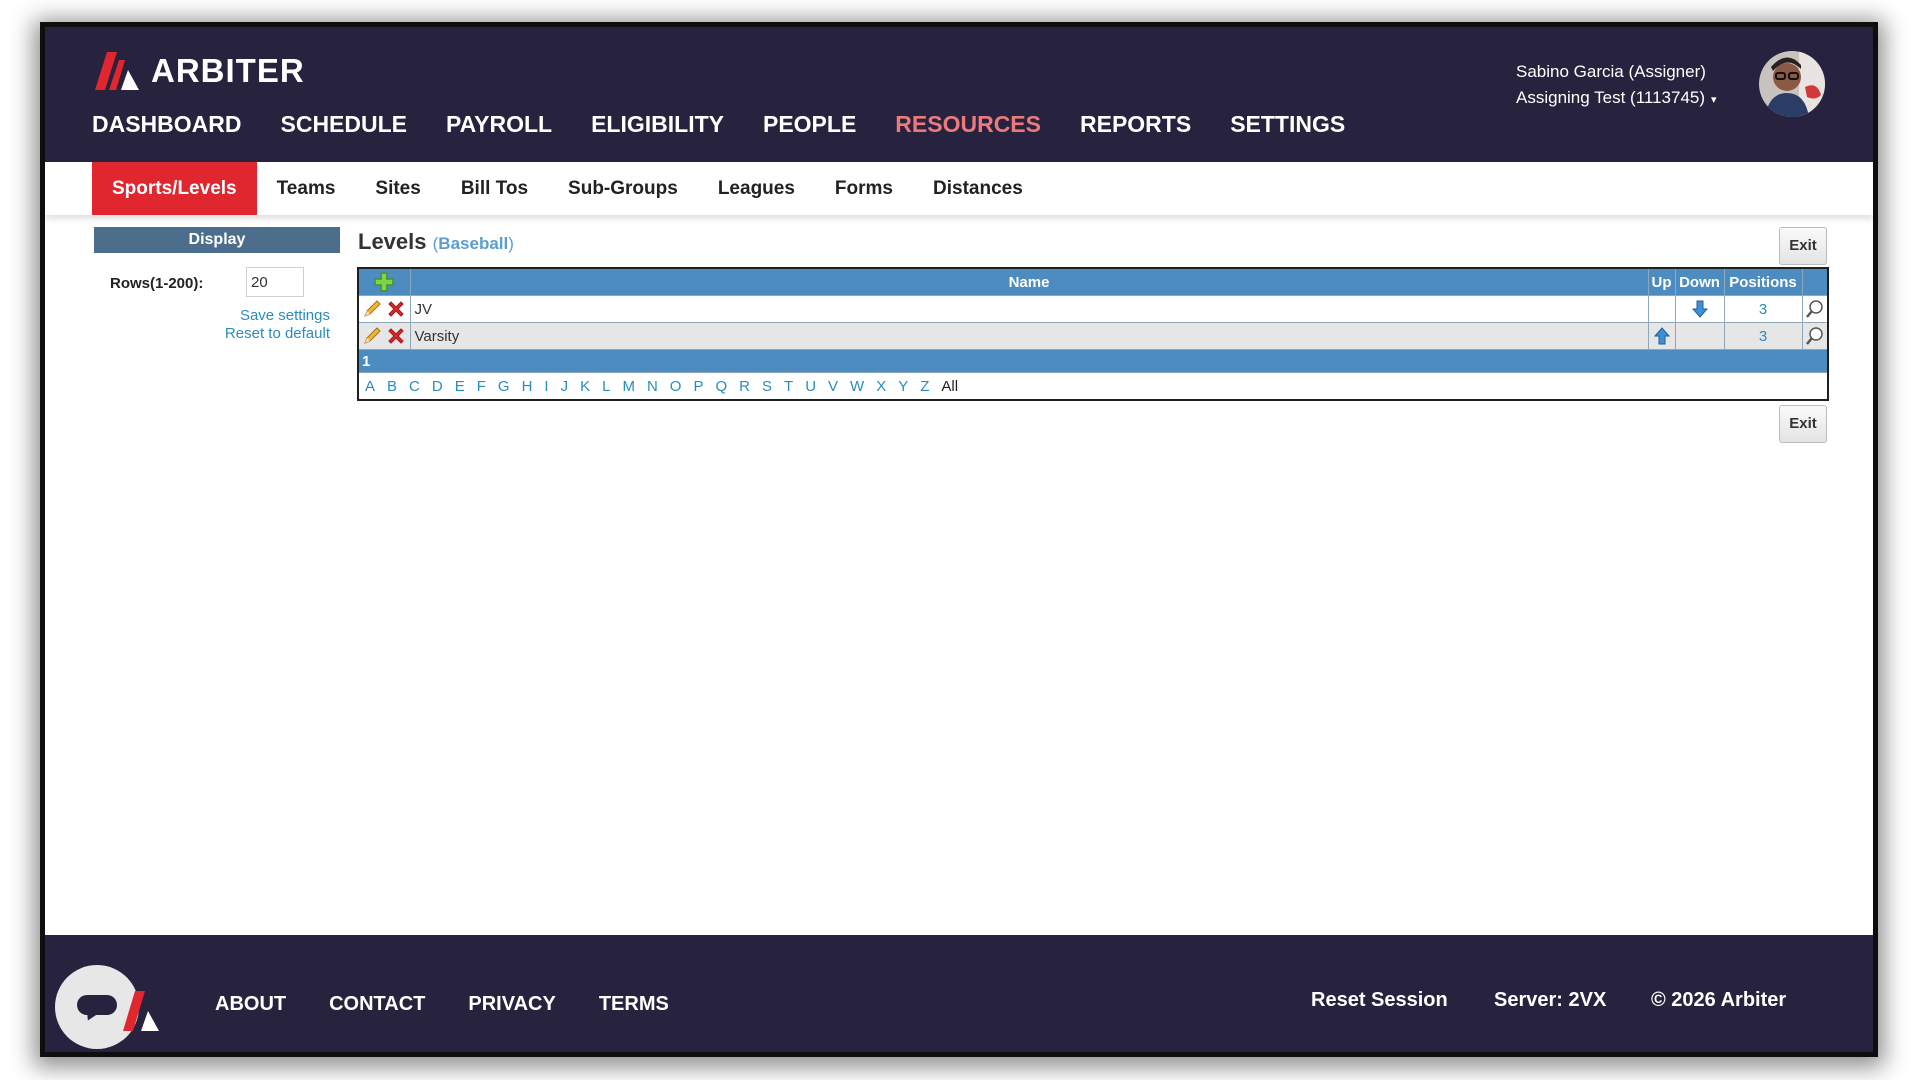 This screenshot has width=1920, height=1080. Describe the element at coordinates (306, 188) in the screenshot. I see `tab-teams: Teams` at that location.